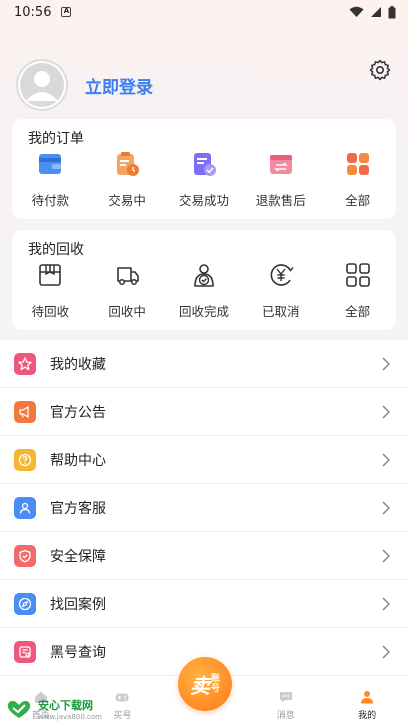 The width and height of the screenshot is (408, 725). Describe the element at coordinates (367, 697) in the screenshot. I see `user-icon` at that location.